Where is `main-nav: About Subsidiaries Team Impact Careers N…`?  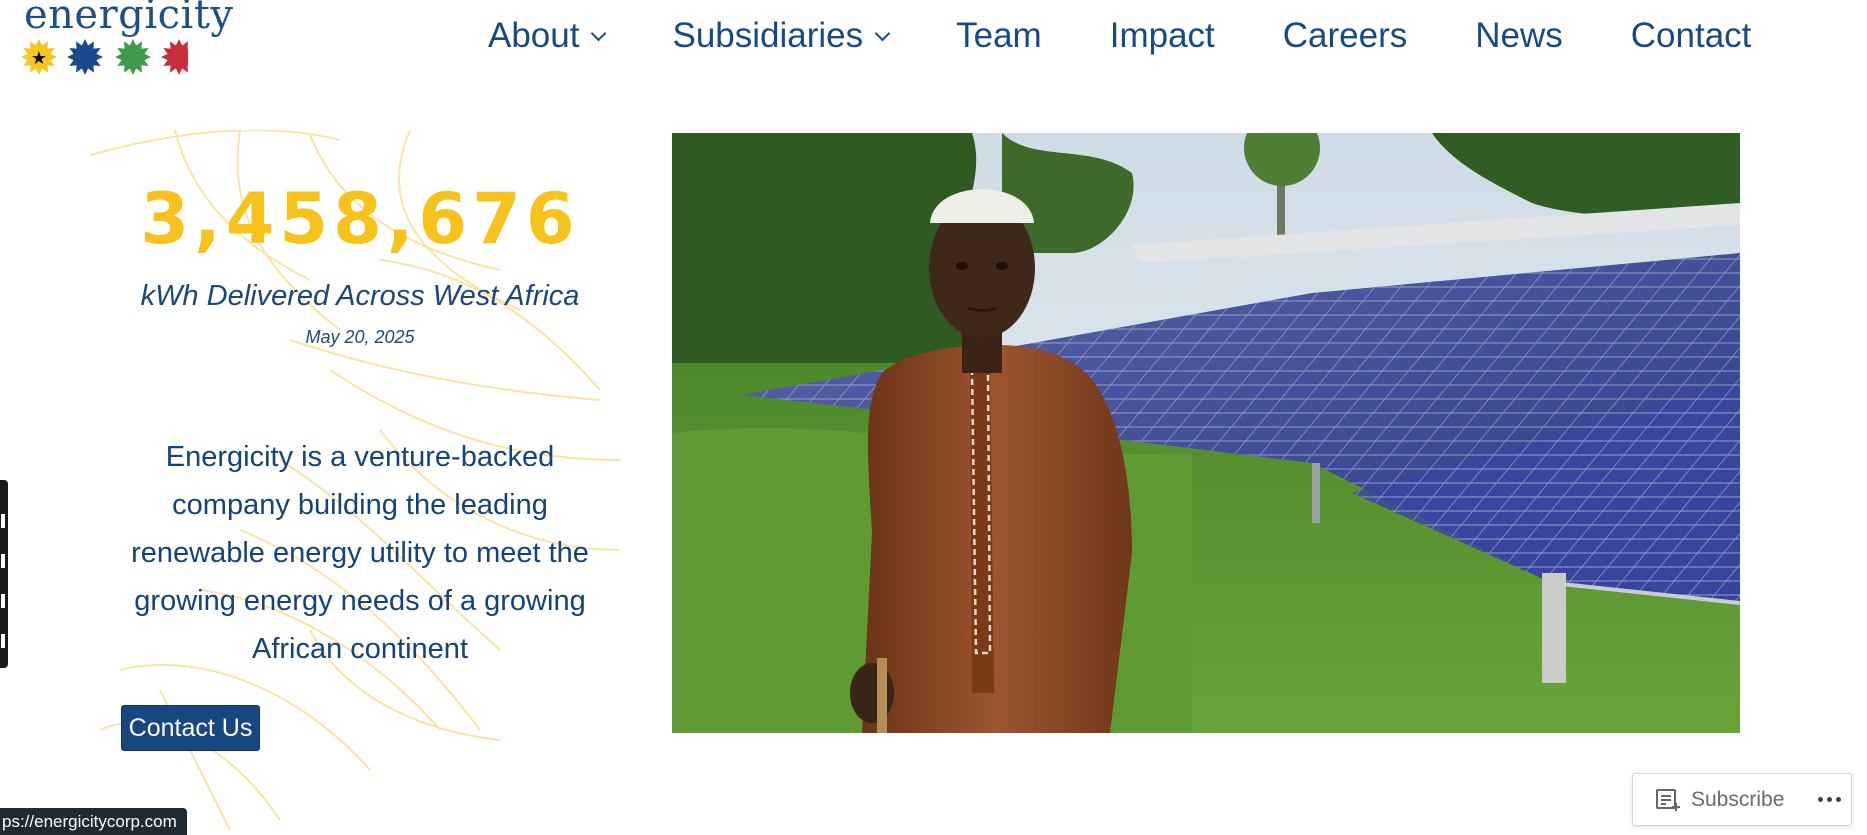
main-nav: About Subsidiaries Team Impact Careers N… is located at coordinates (1119, 36).